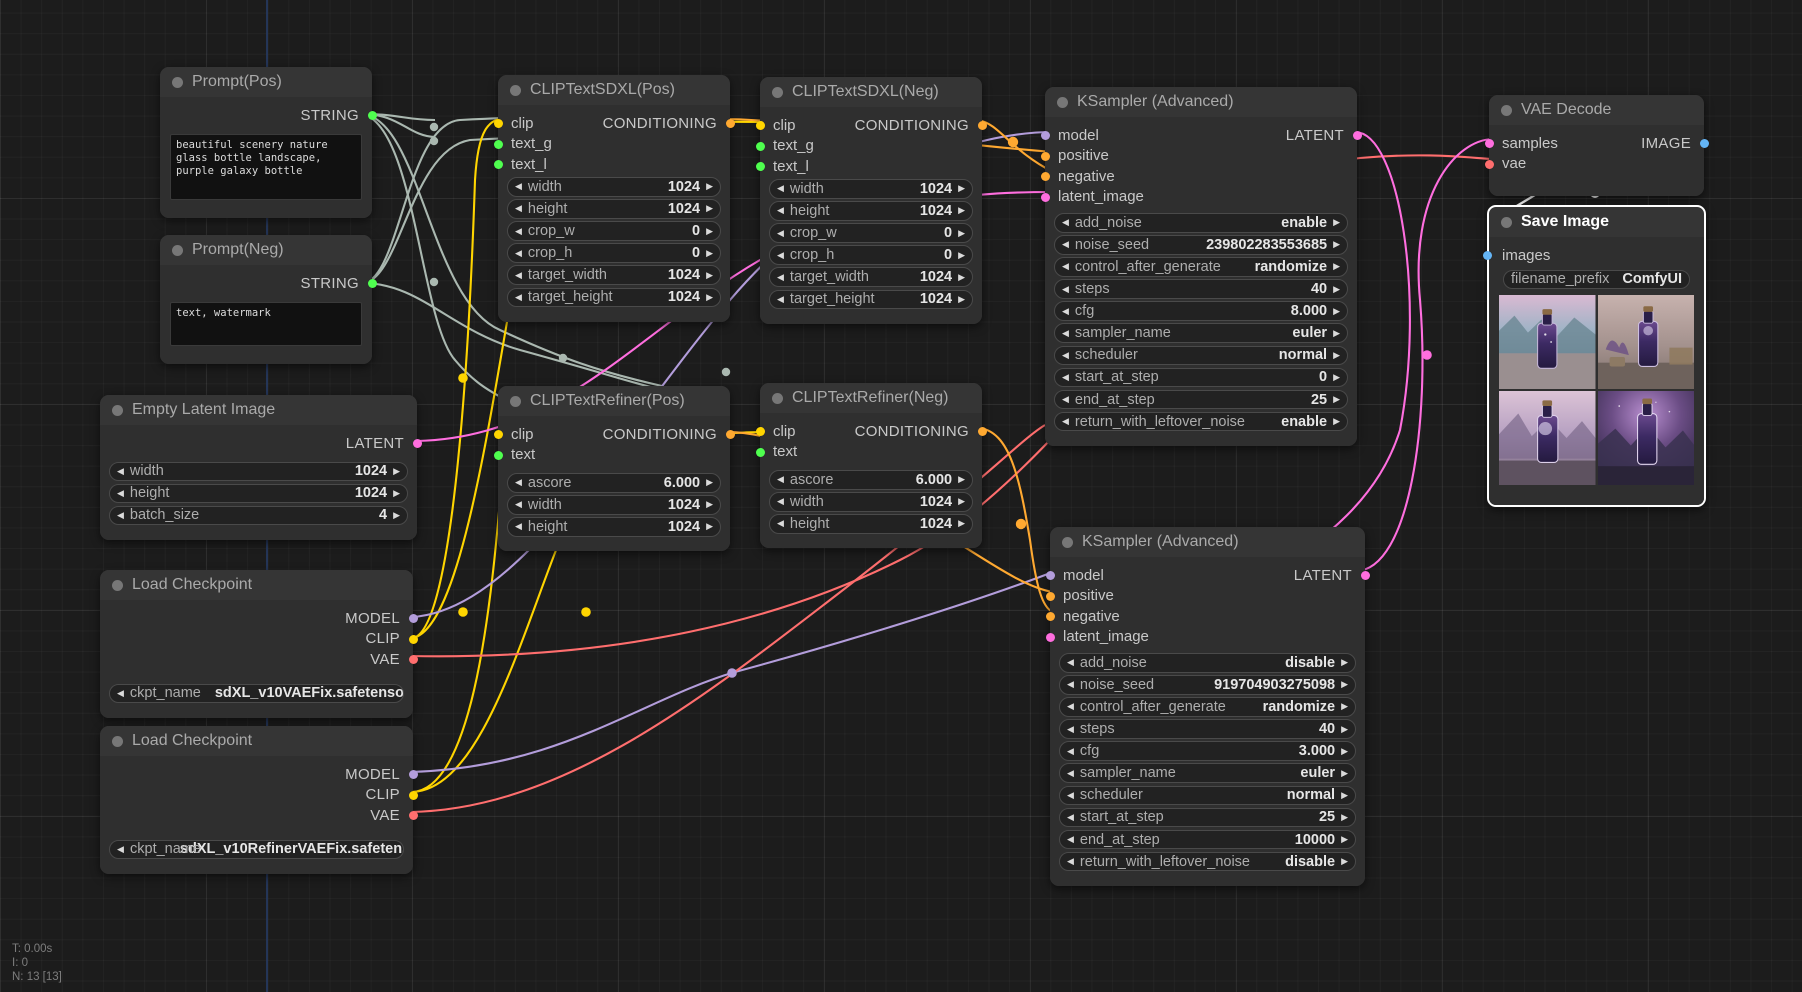 Image resolution: width=1802 pixels, height=992 pixels. I want to click on widget-noise-seed: ◀ noise_seed 919704903275098 ▶, so click(1207, 685).